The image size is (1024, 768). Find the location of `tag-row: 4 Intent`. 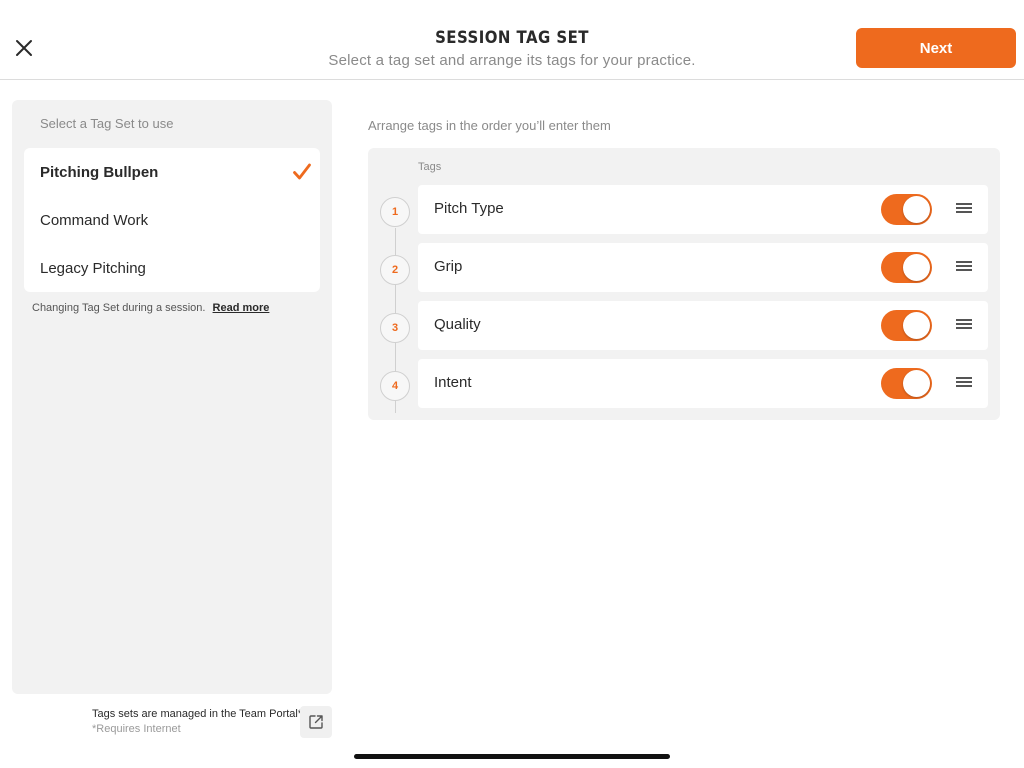

tag-row: 4 Intent is located at coordinates (684, 383).